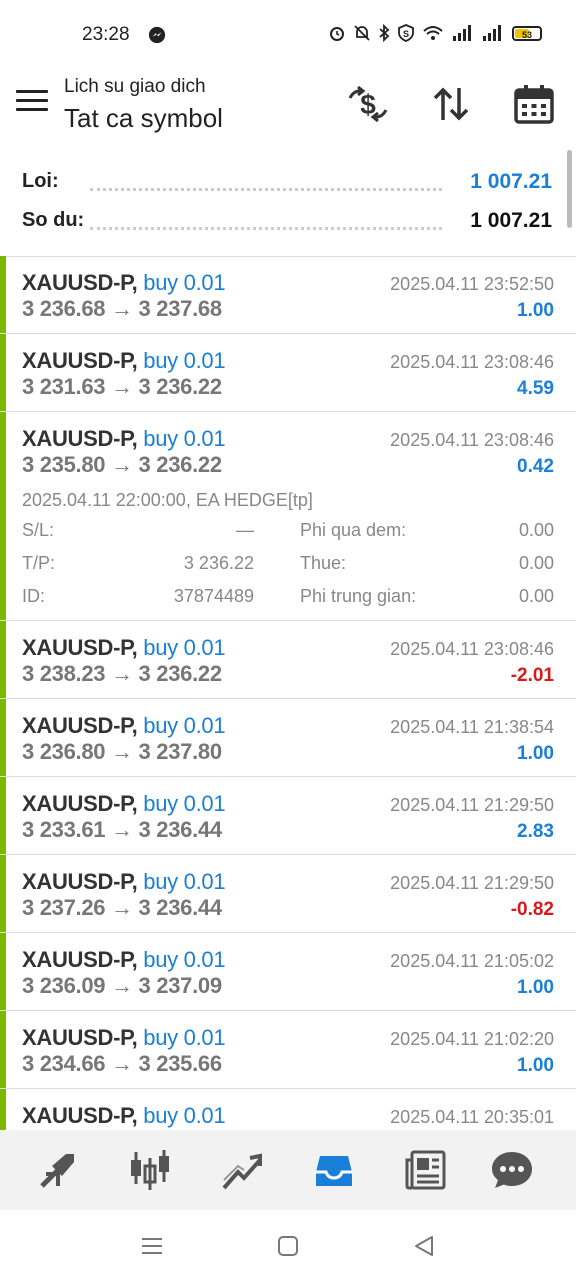  I want to click on calendar-icon, so click(534, 104).